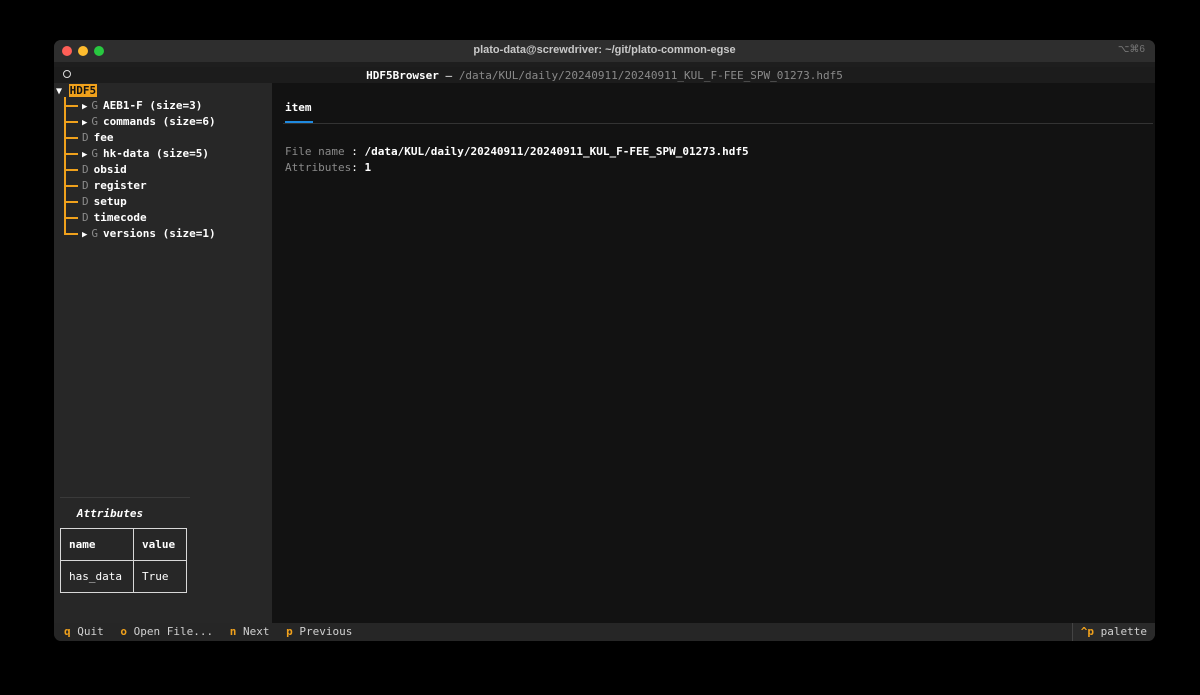  What do you see at coordinates (289, 631) in the screenshot?
I see `previous-key: p` at bounding box center [289, 631].